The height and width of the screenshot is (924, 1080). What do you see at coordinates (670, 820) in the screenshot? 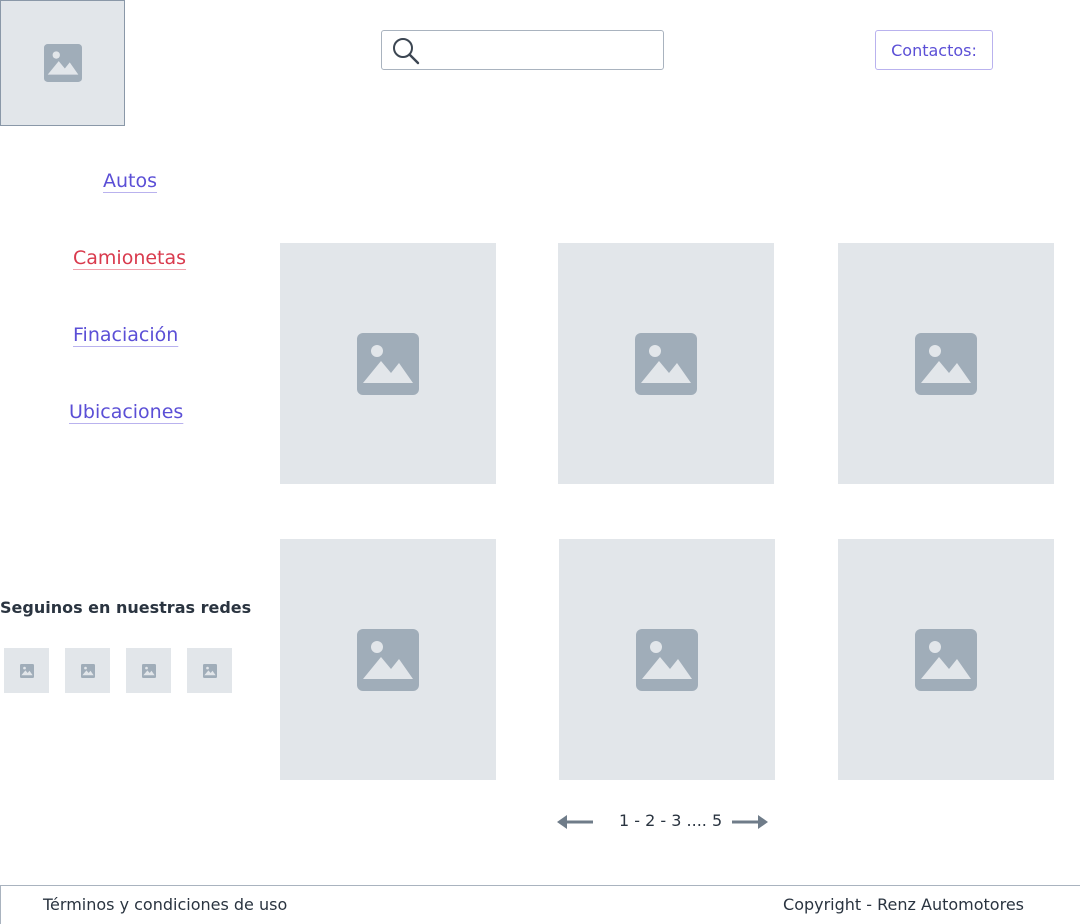
I see `page-numbers: 1 - 2 - 3 .... 5` at bounding box center [670, 820].